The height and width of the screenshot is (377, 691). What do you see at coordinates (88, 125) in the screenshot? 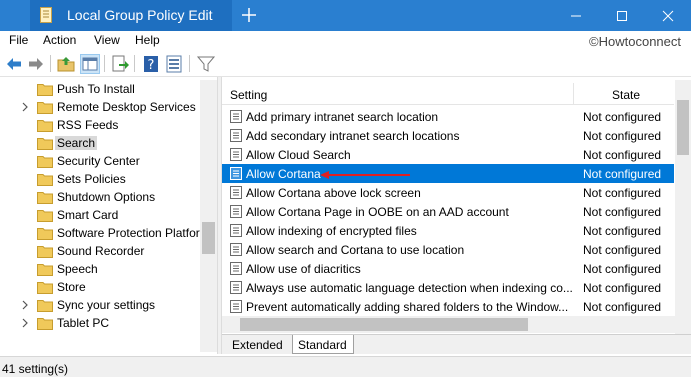
I see `tree-item-label: RSS Feeds` at bounding box center [88, 125].